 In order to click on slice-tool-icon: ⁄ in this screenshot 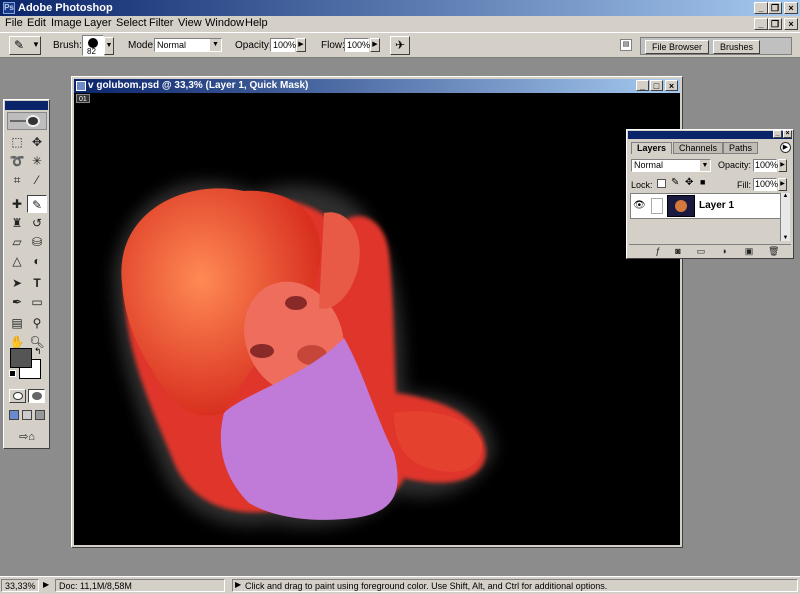, I will do `click(37, 180)`.